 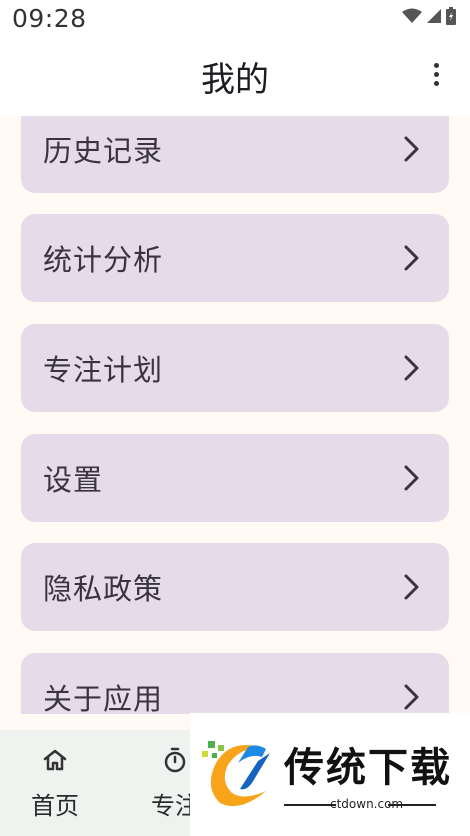 I want to click on menu-item-label: 统计分析, so click(x=103, y=260).